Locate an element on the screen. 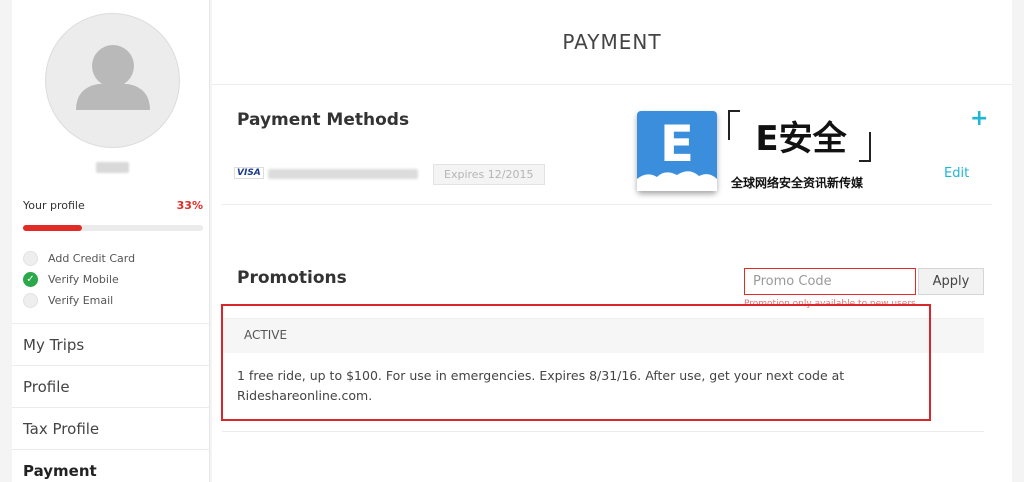 This screenshot has height=482, width=1024. checklist-label: Add Credit Card is located at coordinates (92, 258).